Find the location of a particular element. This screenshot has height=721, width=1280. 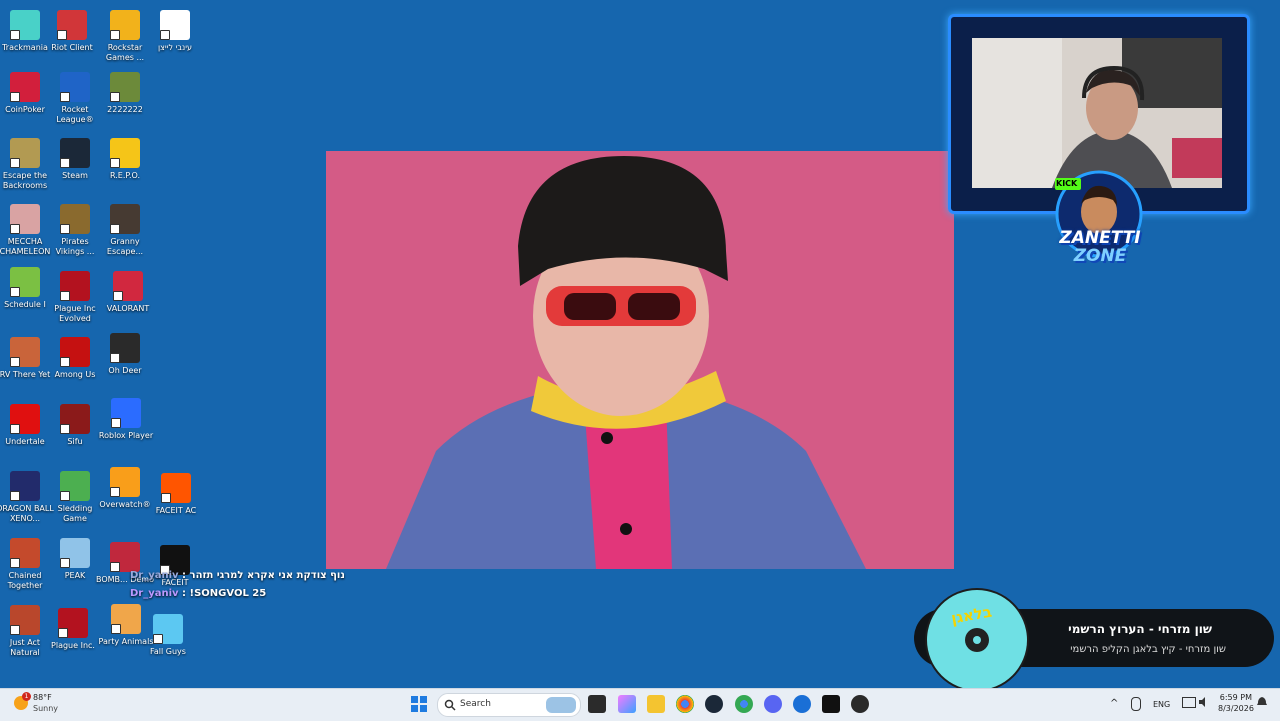

chat-message-1: Dr_yaniv : נוף צודקת אני אקרא למרגי תזהר is located at coordinates (237, 575).